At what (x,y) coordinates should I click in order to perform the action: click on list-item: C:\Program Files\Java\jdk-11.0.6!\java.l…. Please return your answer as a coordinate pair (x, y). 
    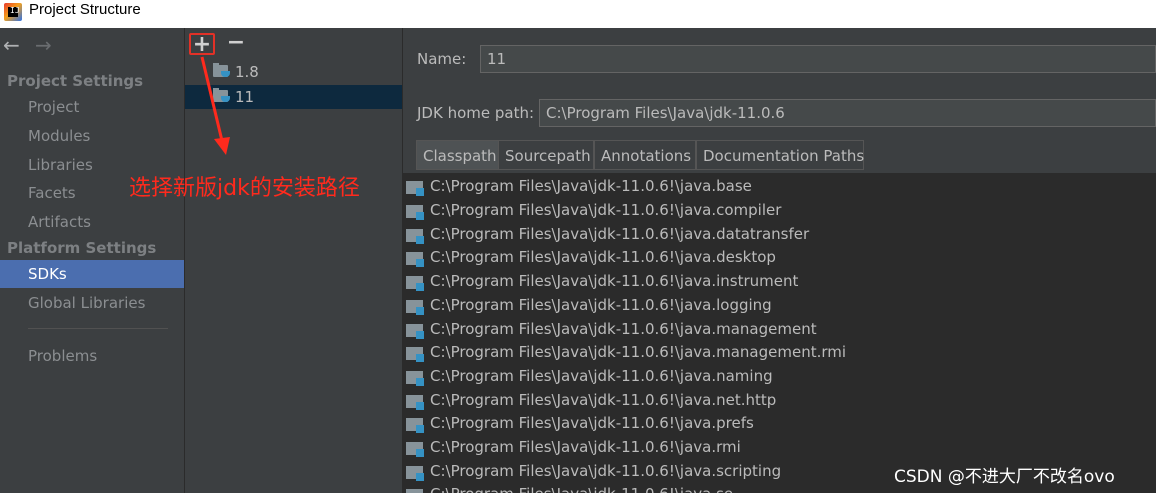
    Looking at the image, I should click on (779, 306).